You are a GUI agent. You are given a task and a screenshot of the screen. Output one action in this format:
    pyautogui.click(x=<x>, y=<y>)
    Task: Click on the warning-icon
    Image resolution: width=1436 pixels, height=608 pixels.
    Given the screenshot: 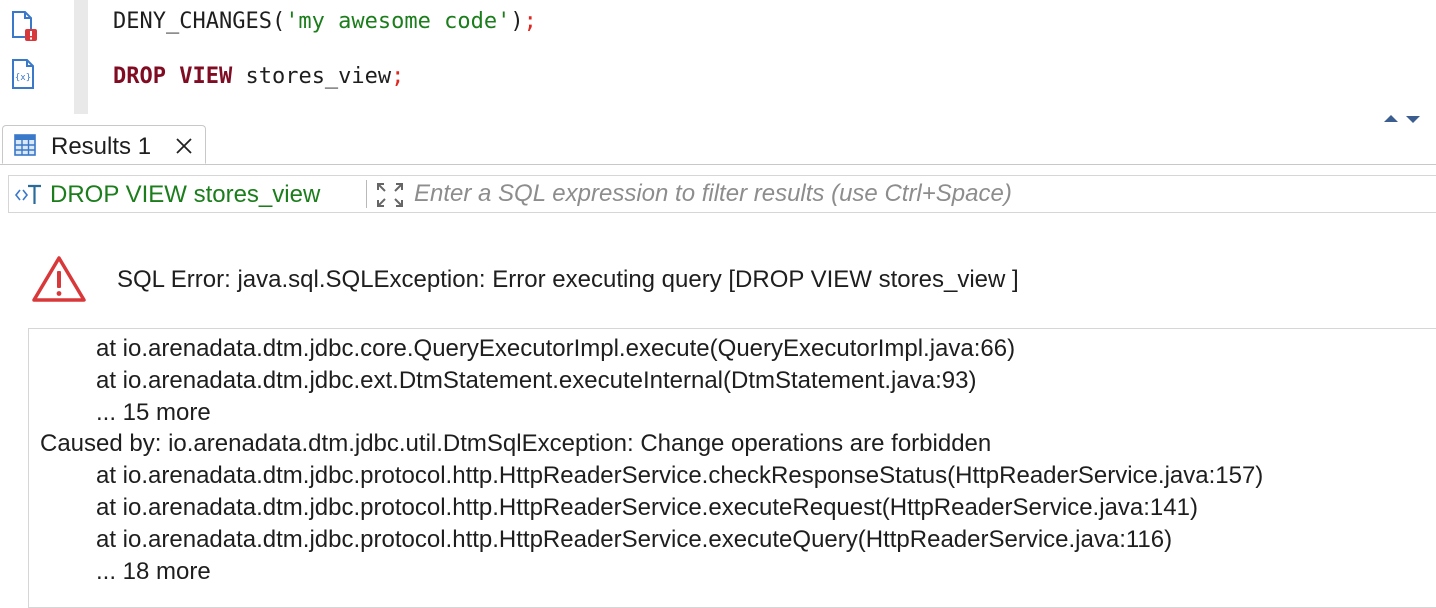 What is the action you would take?
    pyautogui.click(x=59, y=279)
    